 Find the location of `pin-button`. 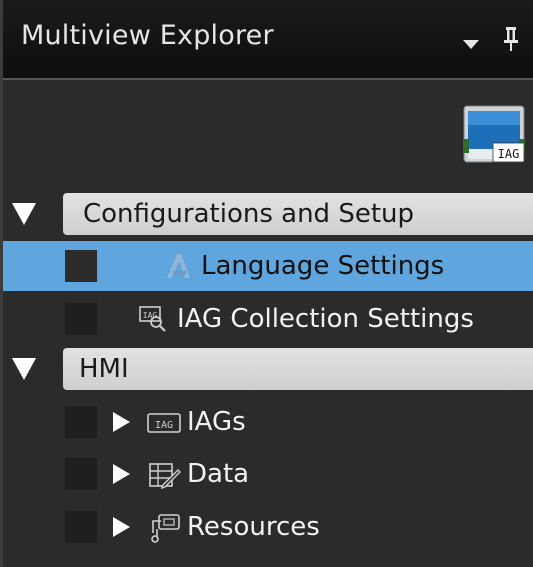

pin-button is located at coordinates (511, 39).